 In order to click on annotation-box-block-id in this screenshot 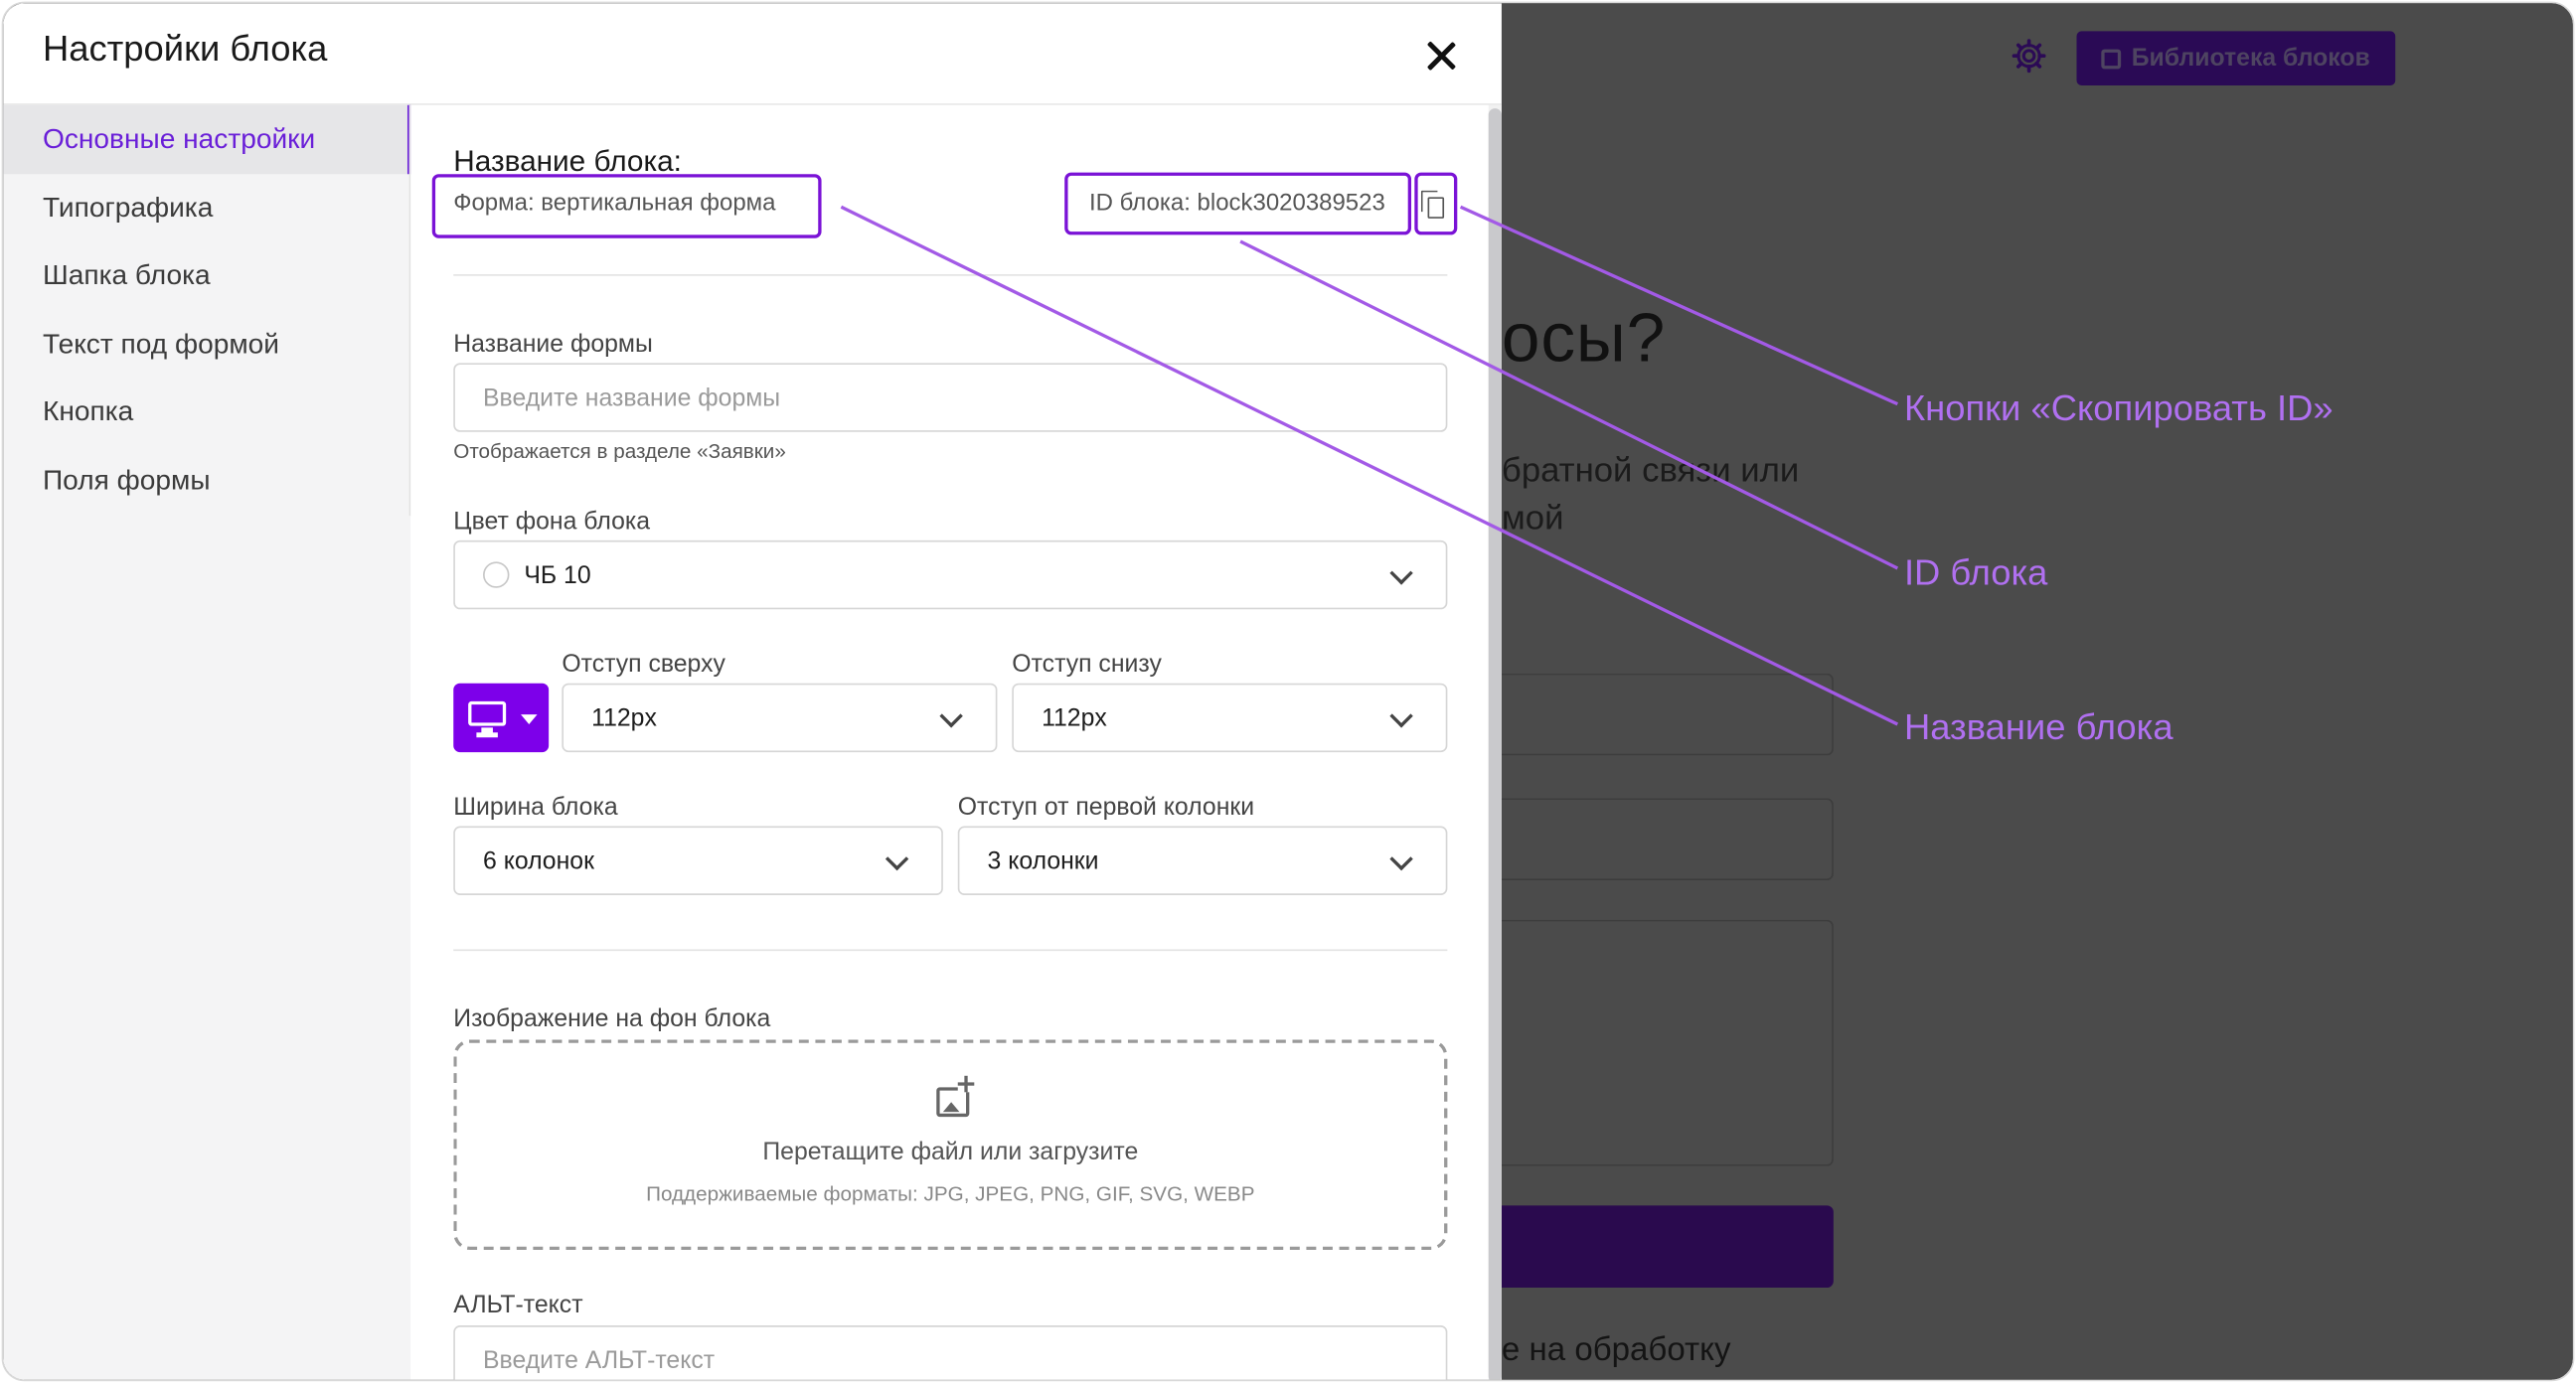, I will do `click(1238, 204)`.